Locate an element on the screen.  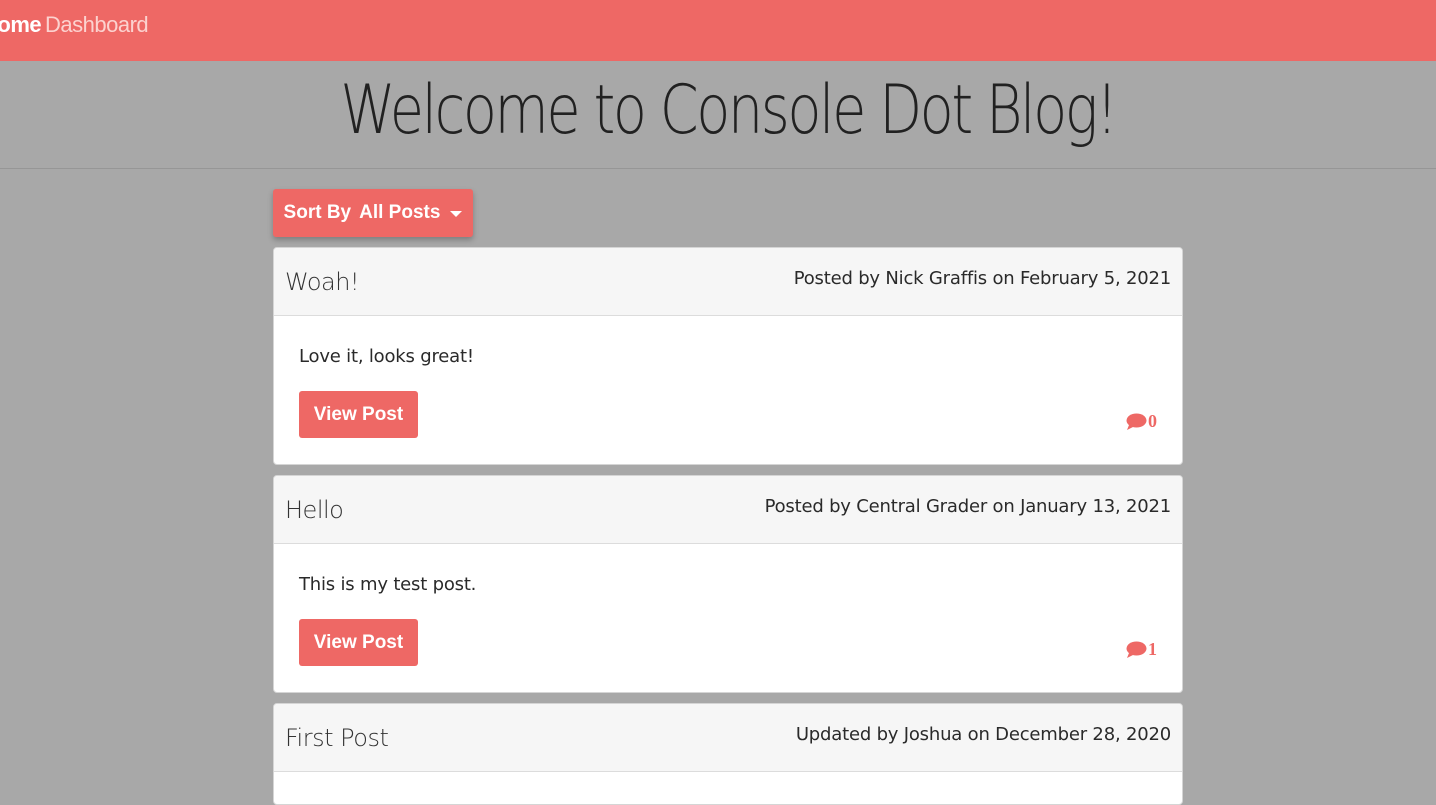
nav-home-link: Home is located at coordinates (21, 25).